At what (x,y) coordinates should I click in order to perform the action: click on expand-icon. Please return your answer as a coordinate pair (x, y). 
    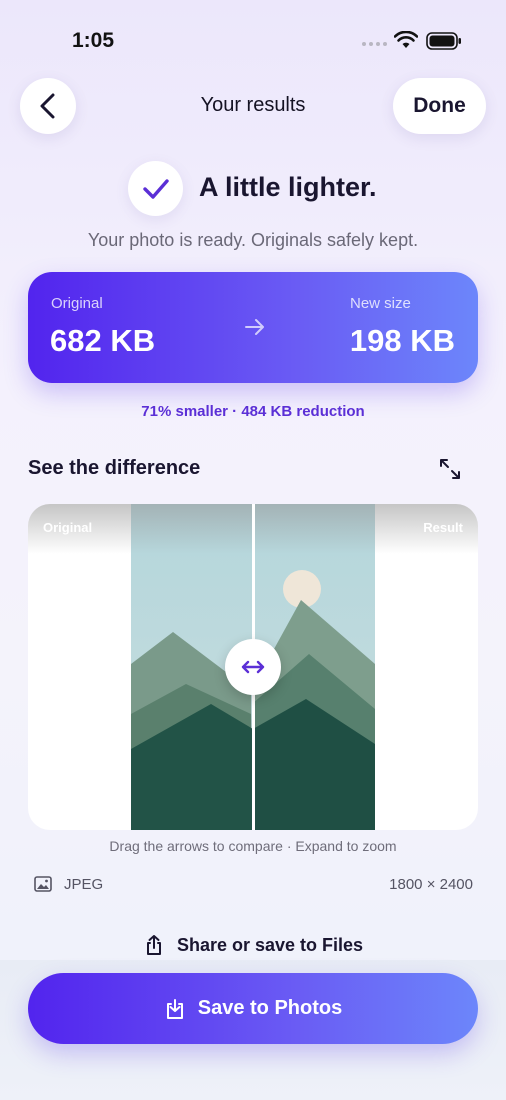
    Looking at the image, I should click on (450, 469).